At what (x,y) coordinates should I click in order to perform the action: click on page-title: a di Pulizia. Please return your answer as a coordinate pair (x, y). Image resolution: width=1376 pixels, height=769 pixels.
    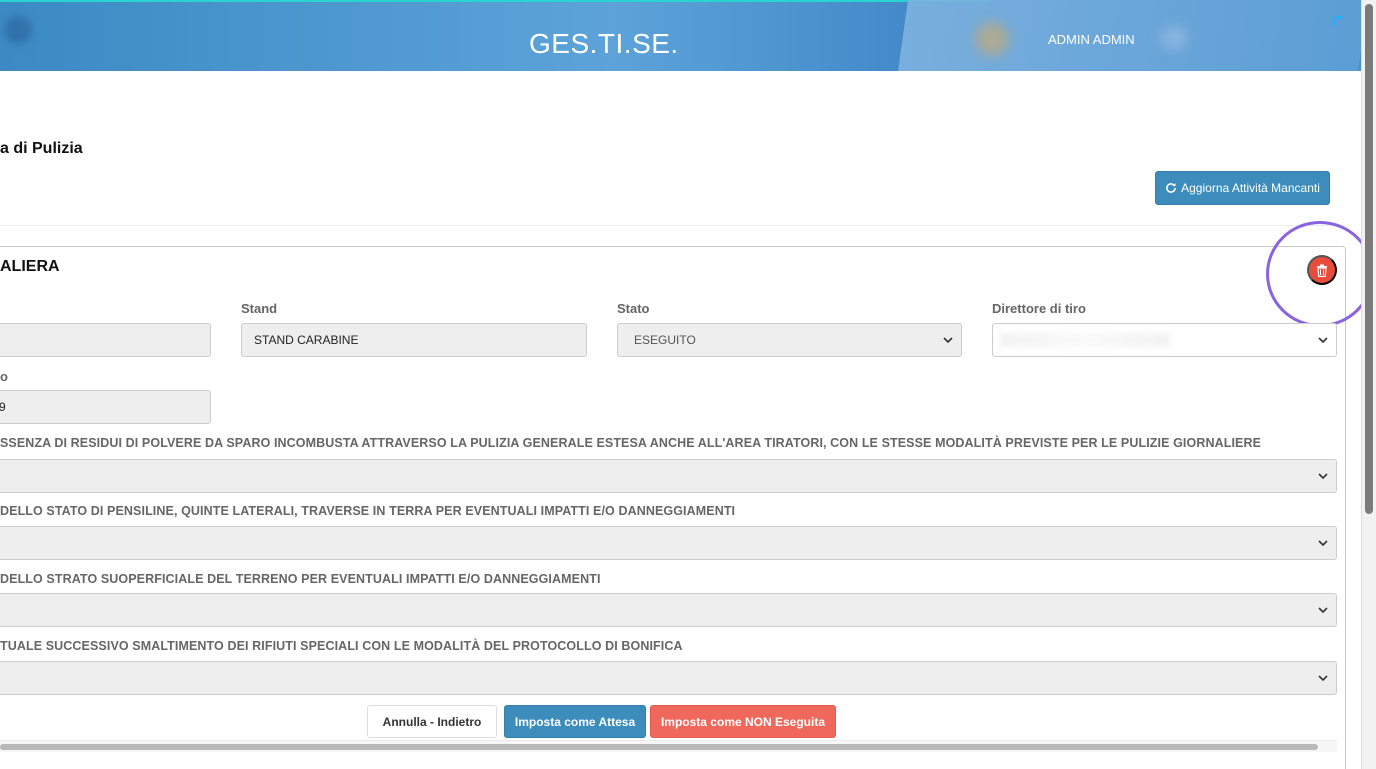
    Looking at the image, I should click on (41, 148).